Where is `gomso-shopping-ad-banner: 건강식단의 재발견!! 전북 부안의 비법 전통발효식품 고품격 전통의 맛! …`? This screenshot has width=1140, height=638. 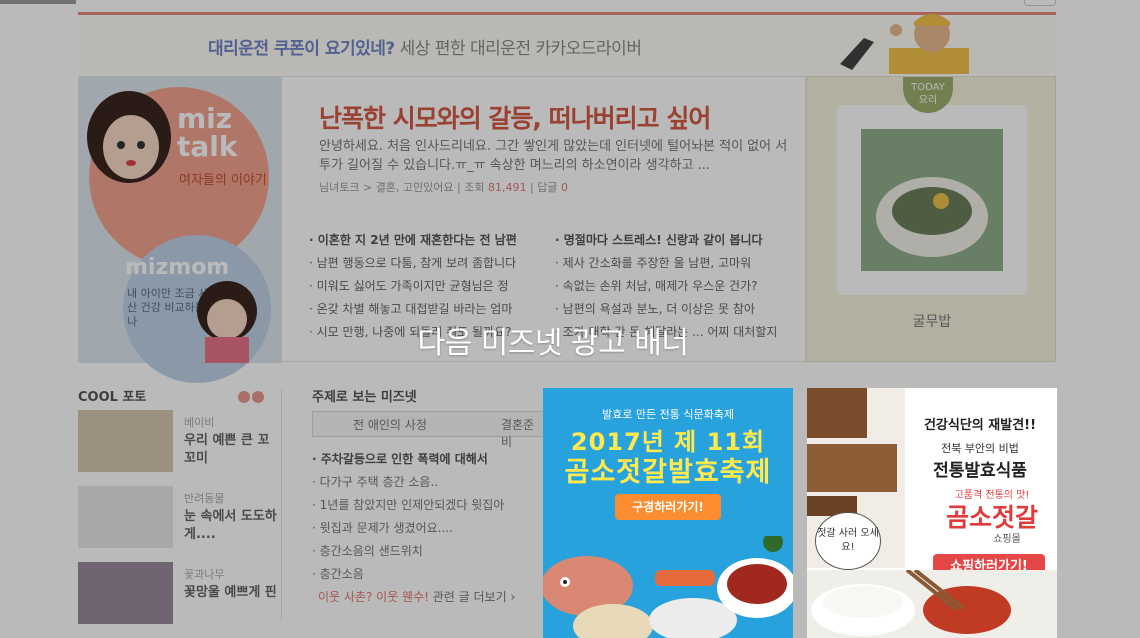
gomso-shopping-ad-banner: 건강식단의 재발견!! 전북 부안의 비법 전통발효식품 고품격 전통의 맛! … is located at coordinates (932, 513).